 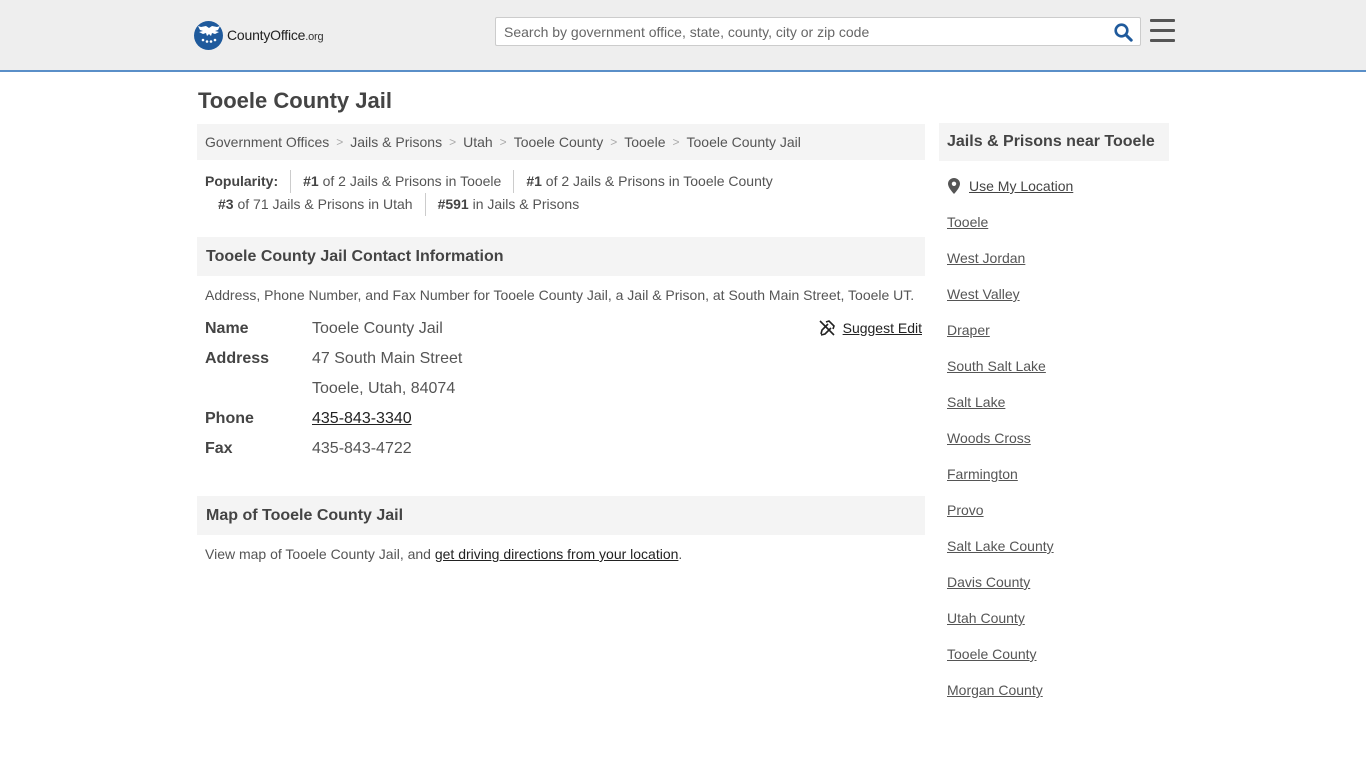 What do you see at coordinates (1000, 592) in the screenshot?
I see `list-item: Davis County` at bounding box center [1000, 592].